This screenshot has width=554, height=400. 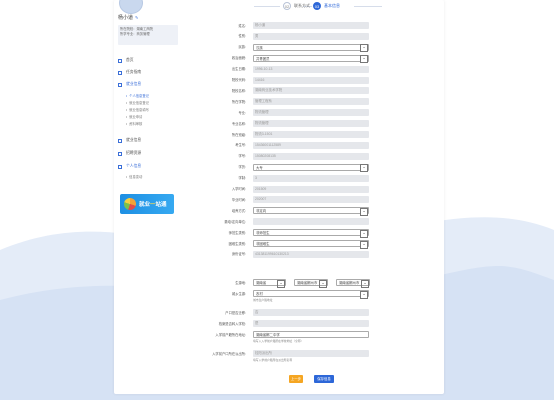 I want to click on edit-icon: ✎, so click(x=136, y=17).